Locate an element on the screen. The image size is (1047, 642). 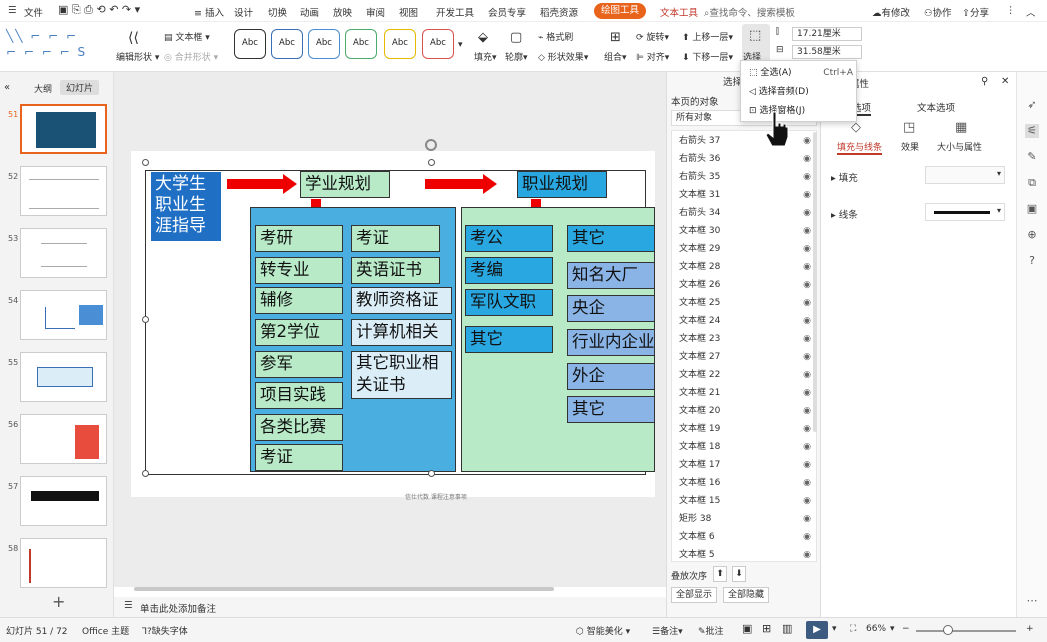
object-list-item: 文本框 24 ◉ is located at coordinates (749, 321).